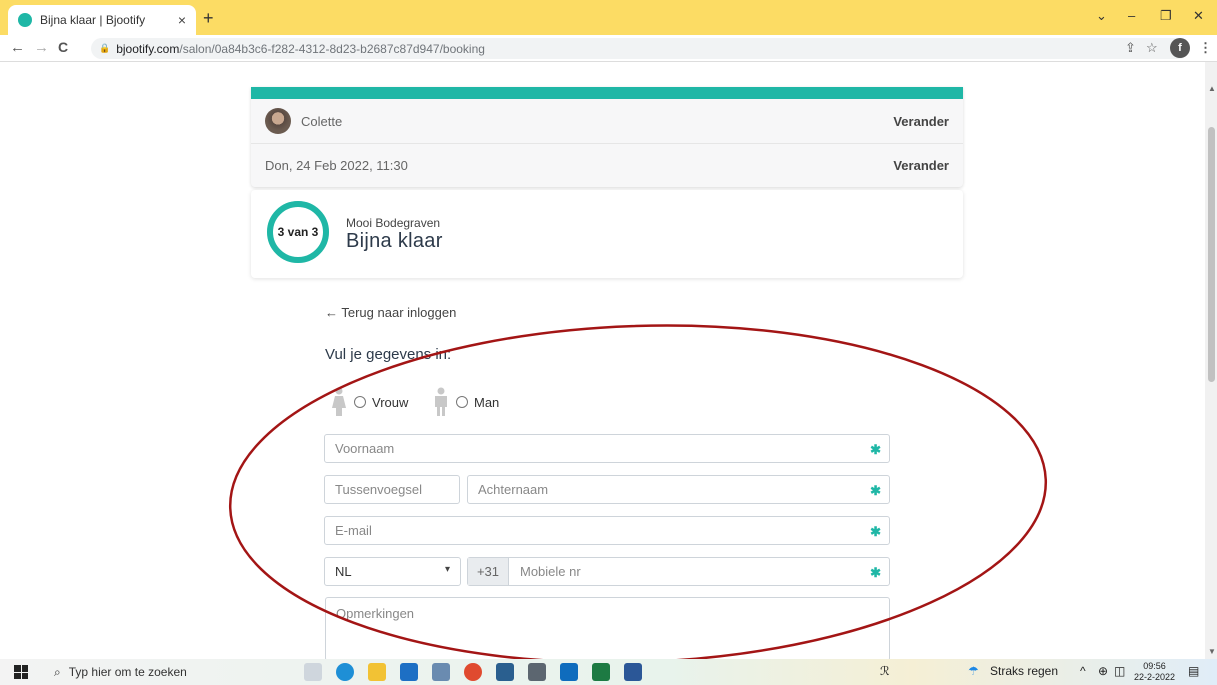  What do you see at coordinates (365, 448) in the screenshot?
I see `first-name-placeholder: Voornaam` at bounding box center [365, 448].